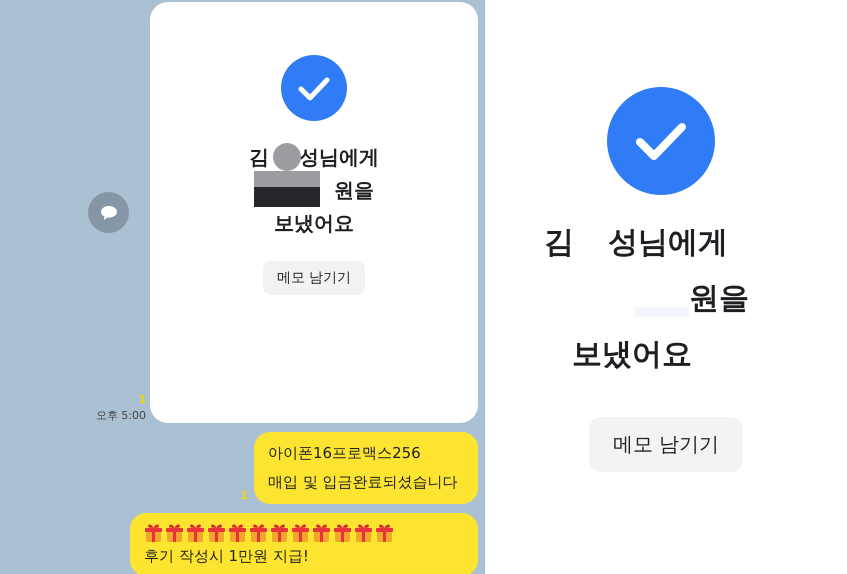 Image resolution: width=847 pixels, height=574 pixels. What do you see at coordinates (363, 482) in the screenshot?
I see `message-text: 매입 및 입금완료되셨습니다` at bounding box center [363, 482].